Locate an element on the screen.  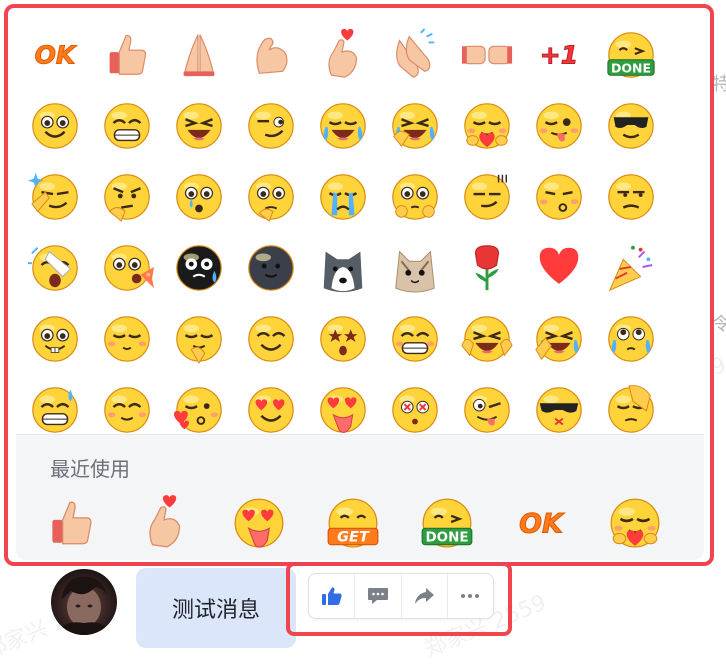
facepalm-icon is located at coordinates (631, 408).